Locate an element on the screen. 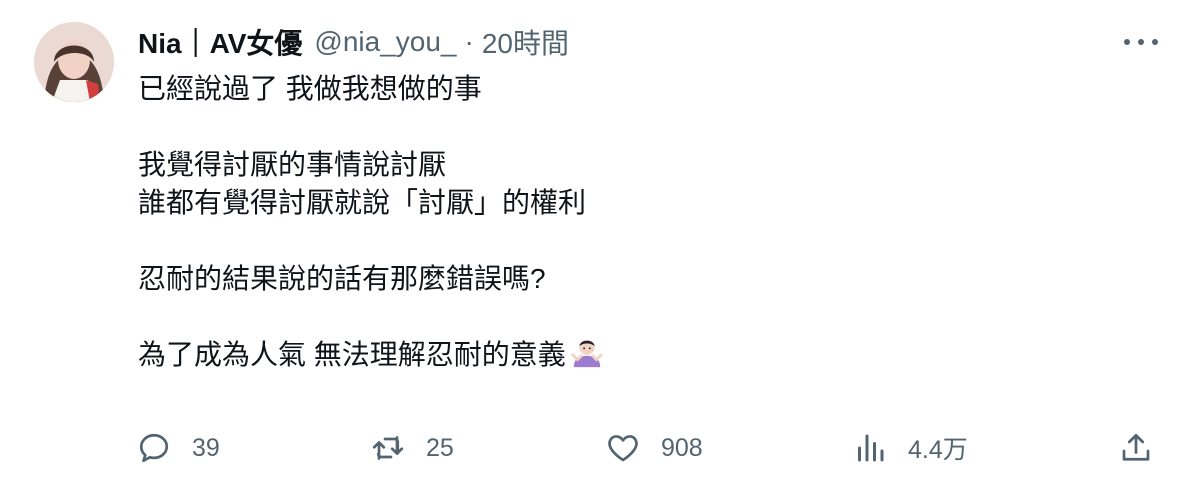  avatar is located at coordinates (74, 62).